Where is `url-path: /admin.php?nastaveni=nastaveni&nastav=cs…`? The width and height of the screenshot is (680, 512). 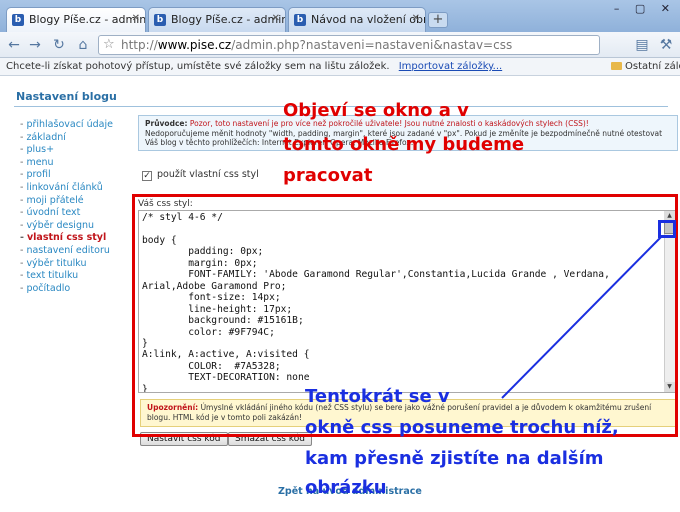 url-path: /admin.php?nastaveni=nastaveni&nastav=cs… is located at coordinates (372, 45).